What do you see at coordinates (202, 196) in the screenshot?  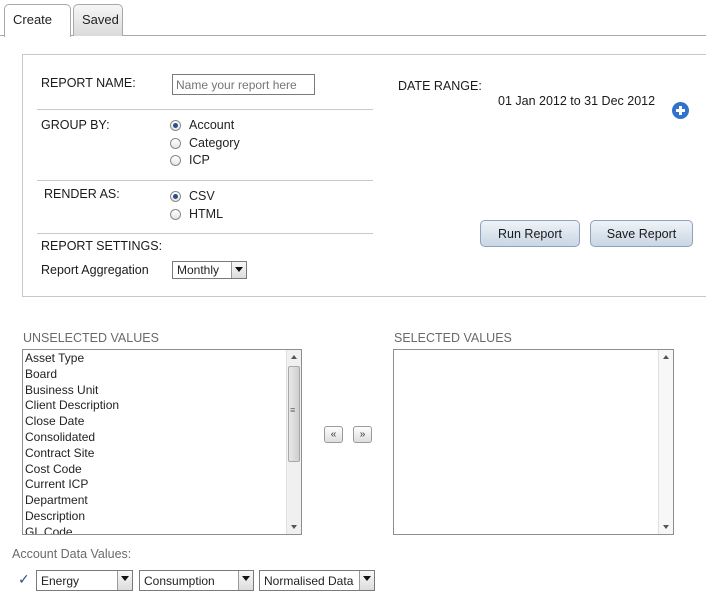 I see `render-as-option-label: CSV` at bounding box center [202, 196].